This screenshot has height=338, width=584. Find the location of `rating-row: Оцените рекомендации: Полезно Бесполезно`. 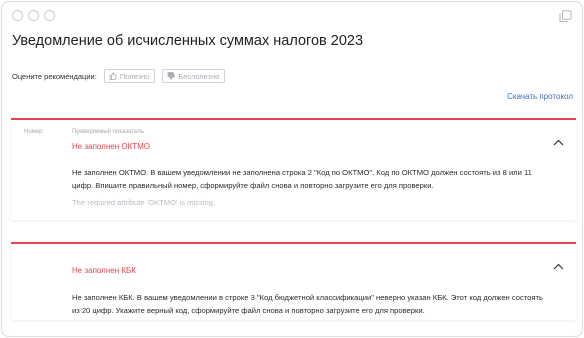

rating-row: Оцените рекомендации: Полезно Бесполезно is located at coordinates (122, 76).